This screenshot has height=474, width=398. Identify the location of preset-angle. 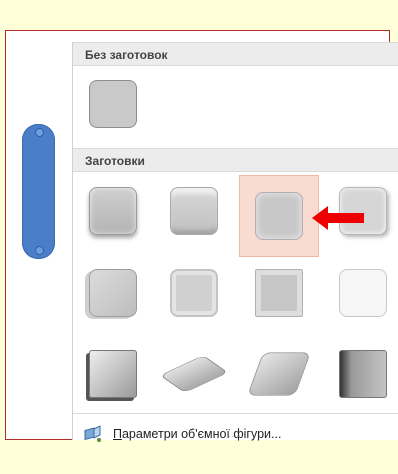
(113, 293).